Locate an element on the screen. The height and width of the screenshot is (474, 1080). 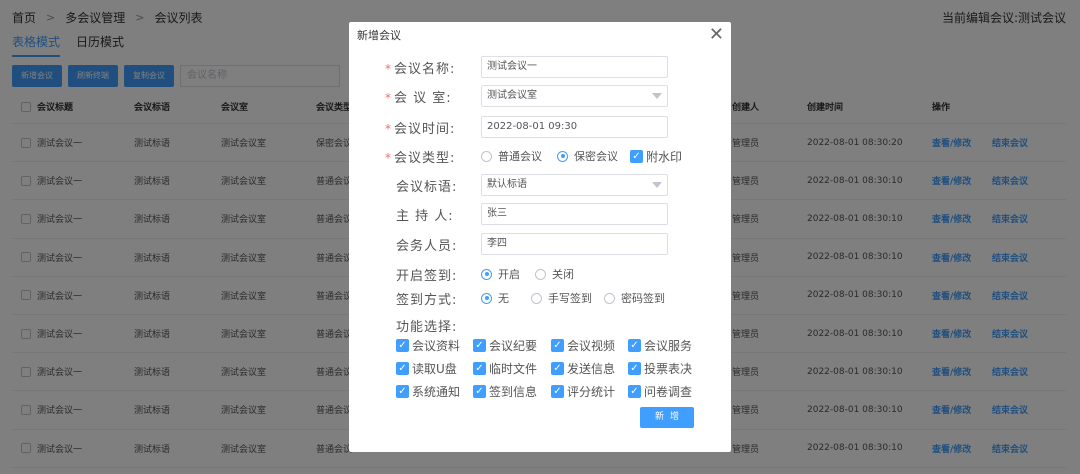
feature-checkbox: ✓ 签到信息 is located at coordinates (512, 391).